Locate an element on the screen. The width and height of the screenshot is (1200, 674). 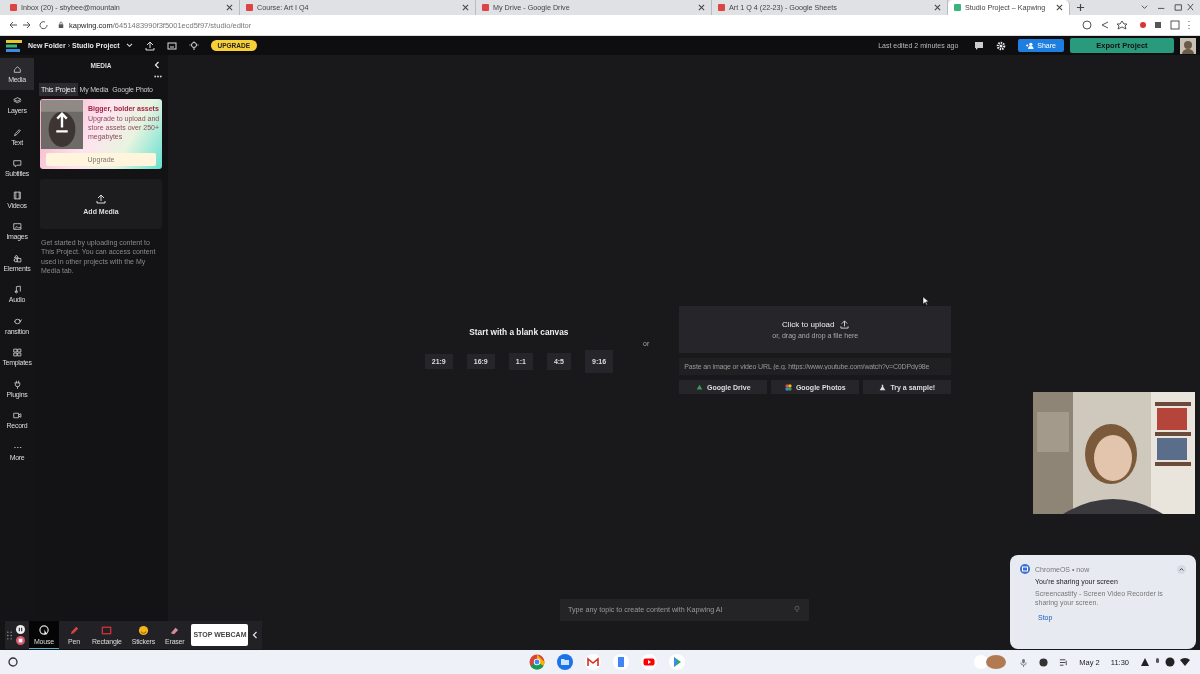
avatar-icon is located at coordinates (1188, 45).